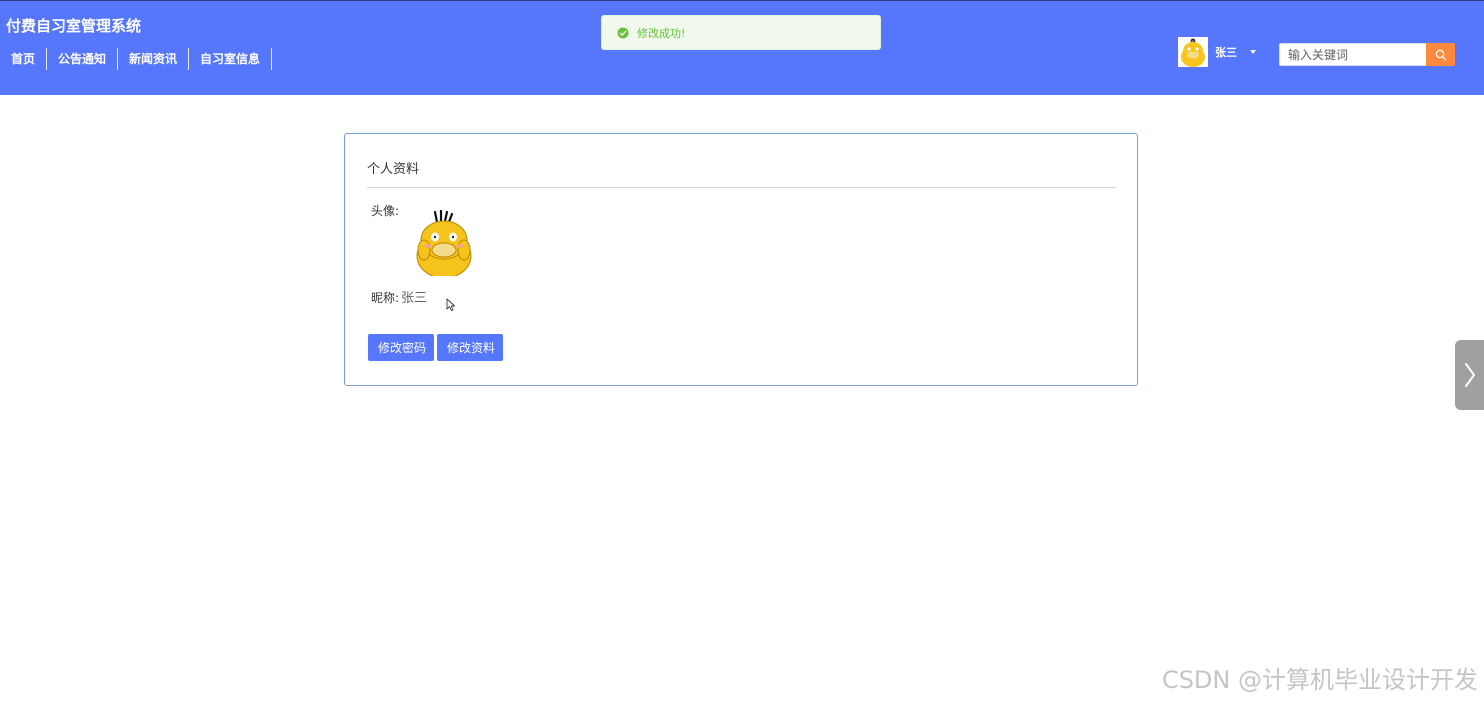 The height and width of the screenshot is (702, 1484). What do you see at coordinates (623, 32) in the screenshot?
I see `check-circle-icon` at bounding box center [623, 32].